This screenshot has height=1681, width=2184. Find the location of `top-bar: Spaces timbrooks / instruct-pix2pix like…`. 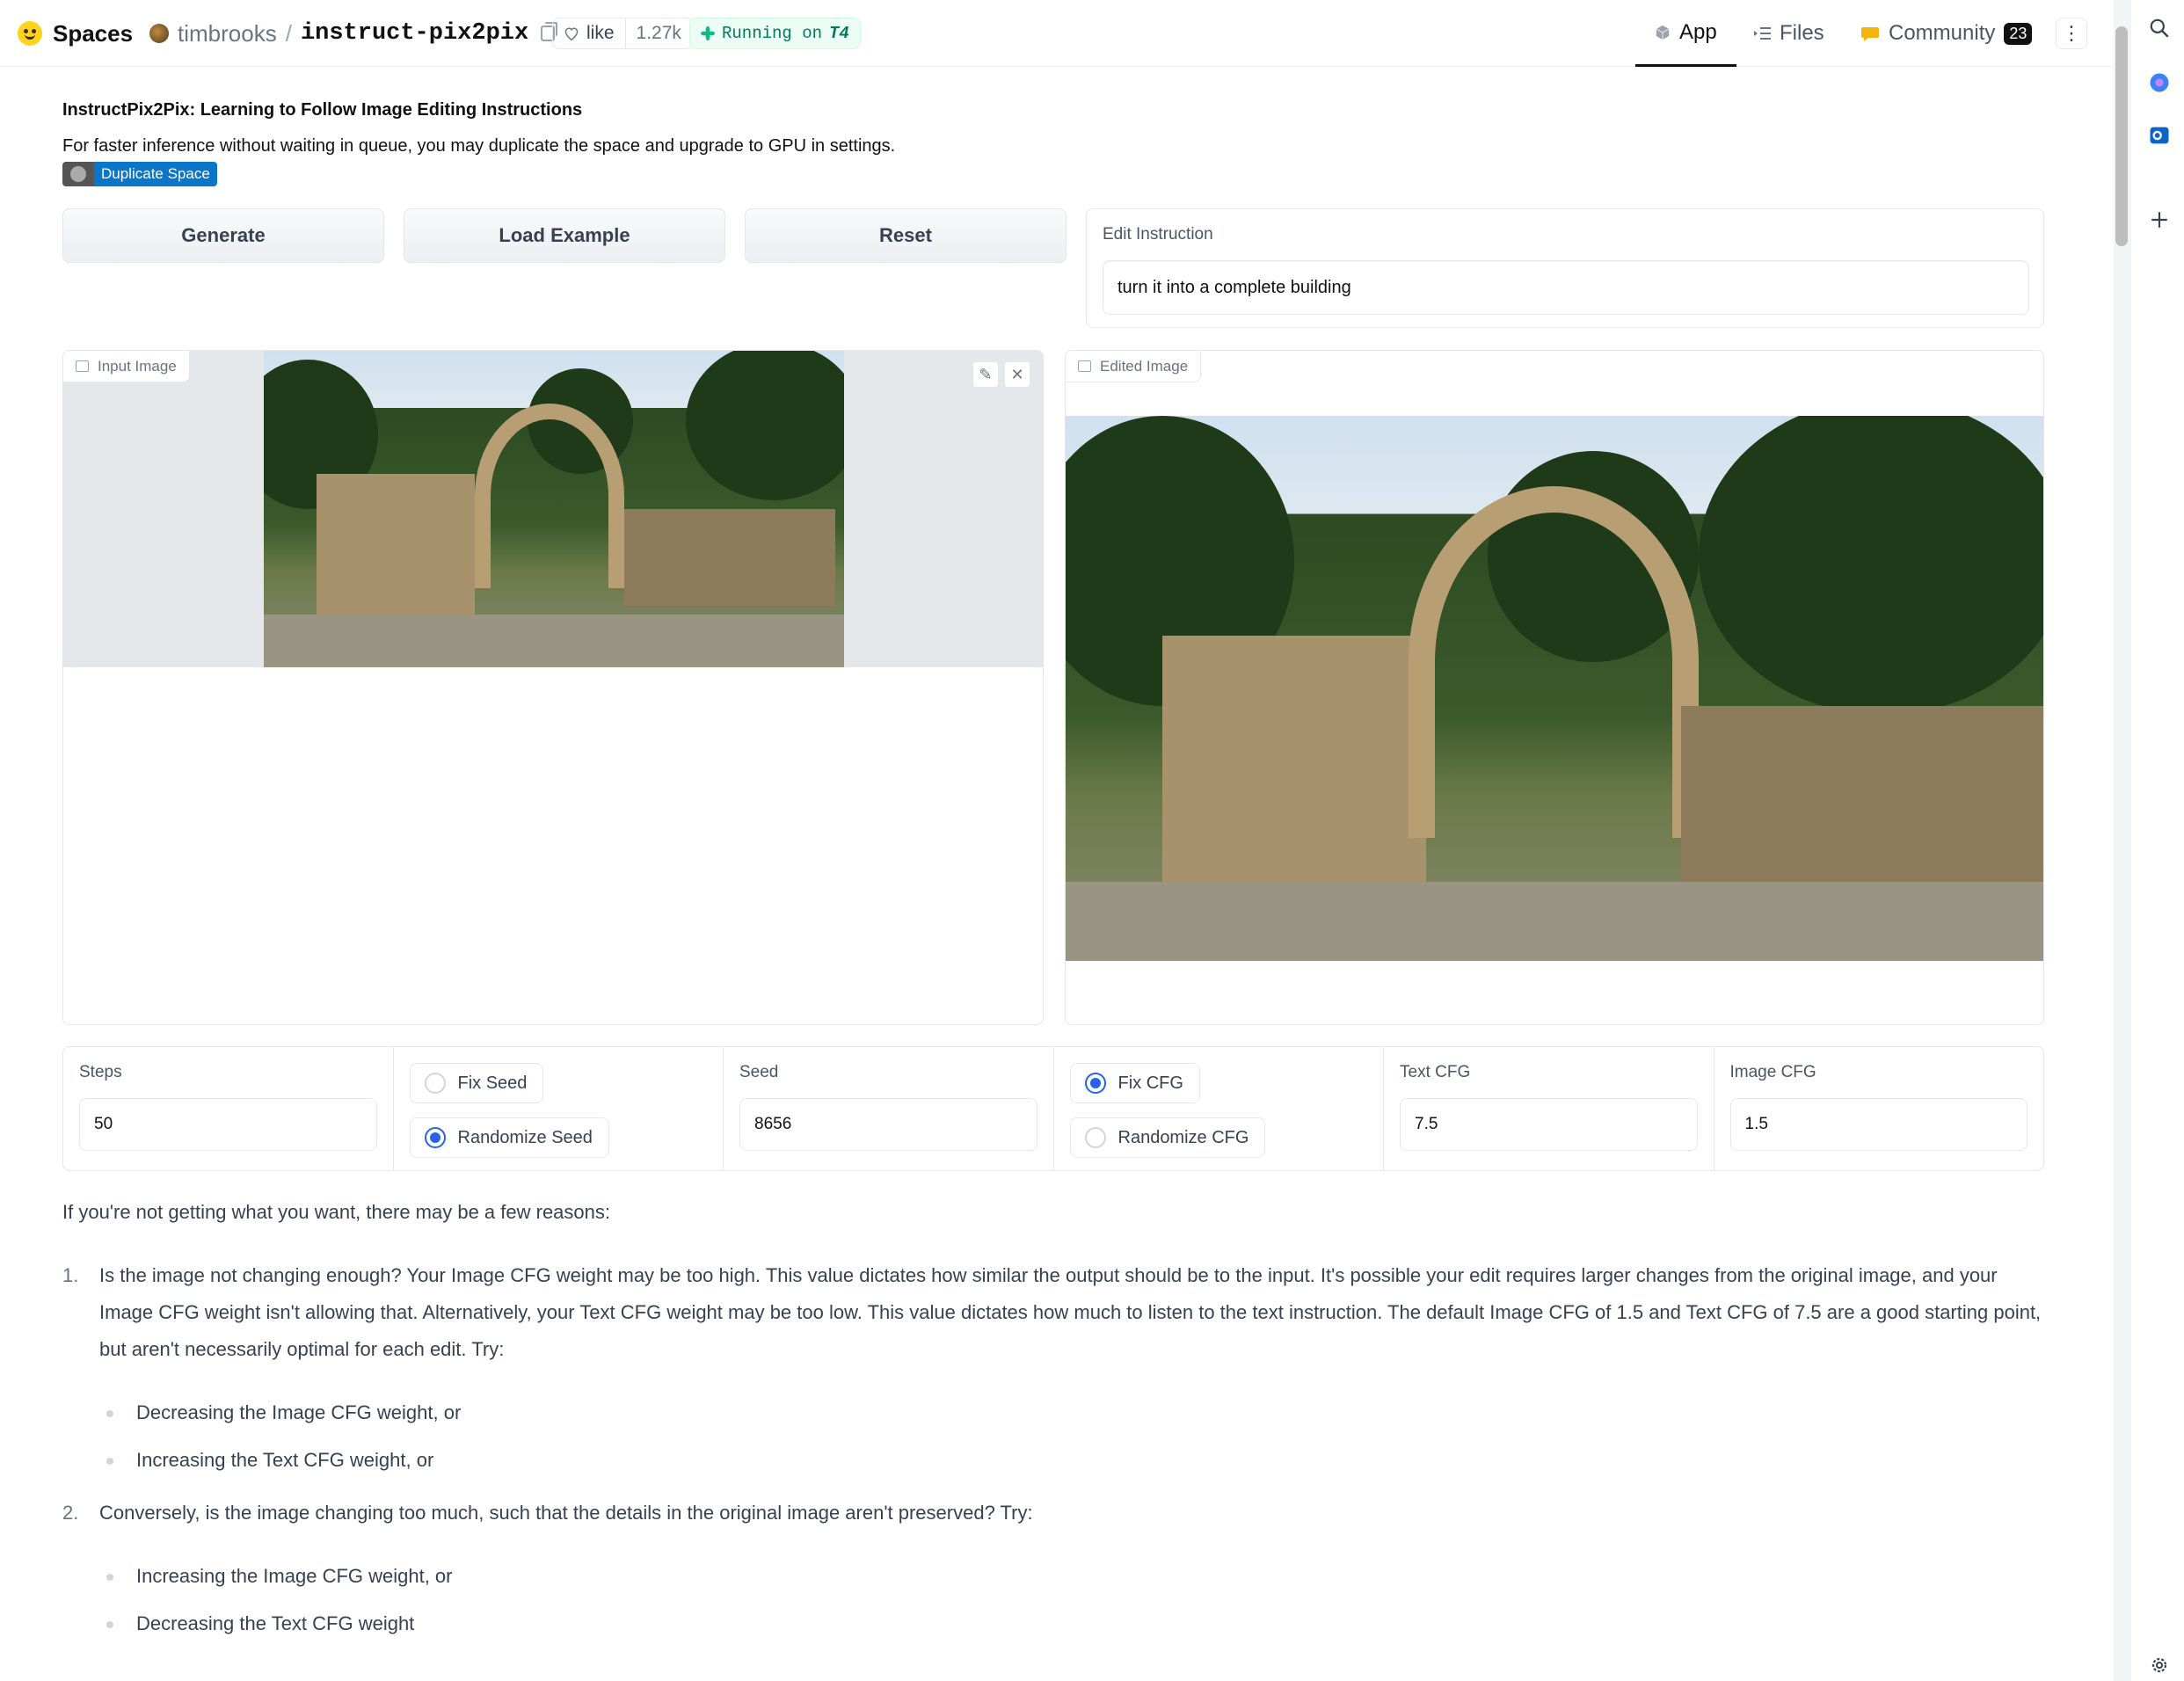

top-bar: Spaces timbrooks / instruct-pix2pix like… is located at coordinates (1057, 33).